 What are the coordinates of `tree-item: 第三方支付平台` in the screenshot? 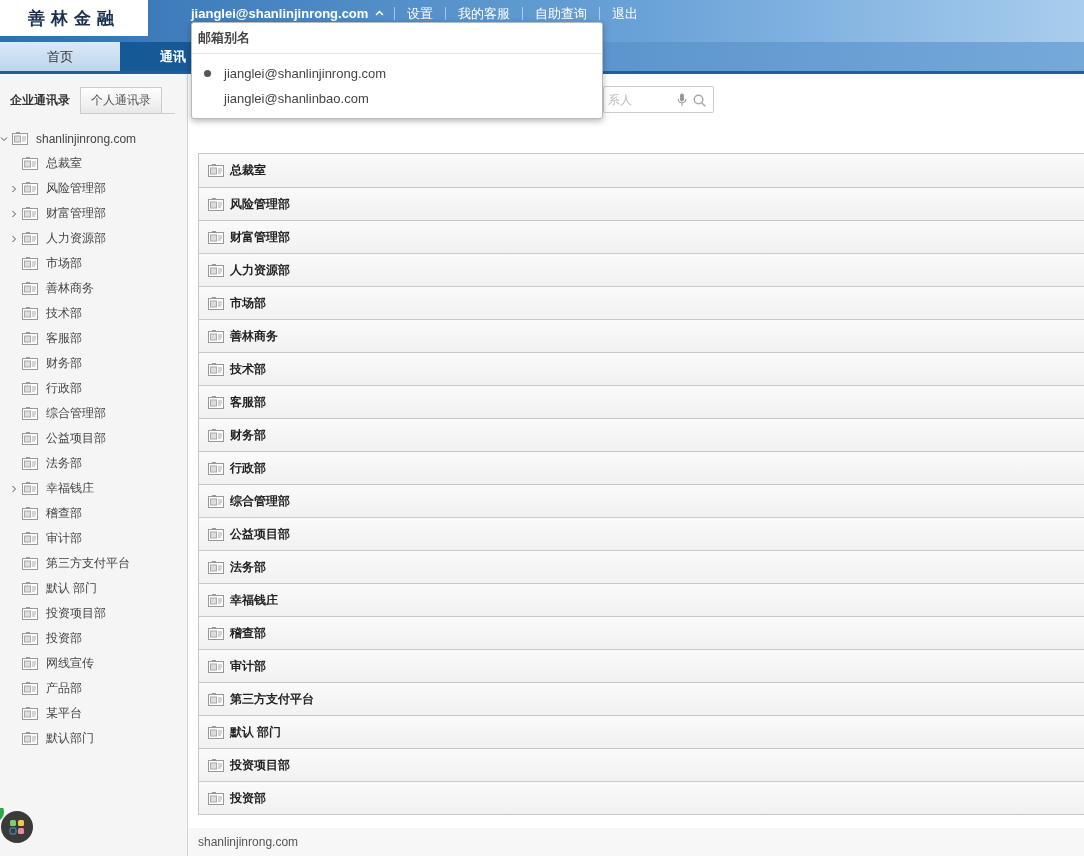 It's located at (88, 563).